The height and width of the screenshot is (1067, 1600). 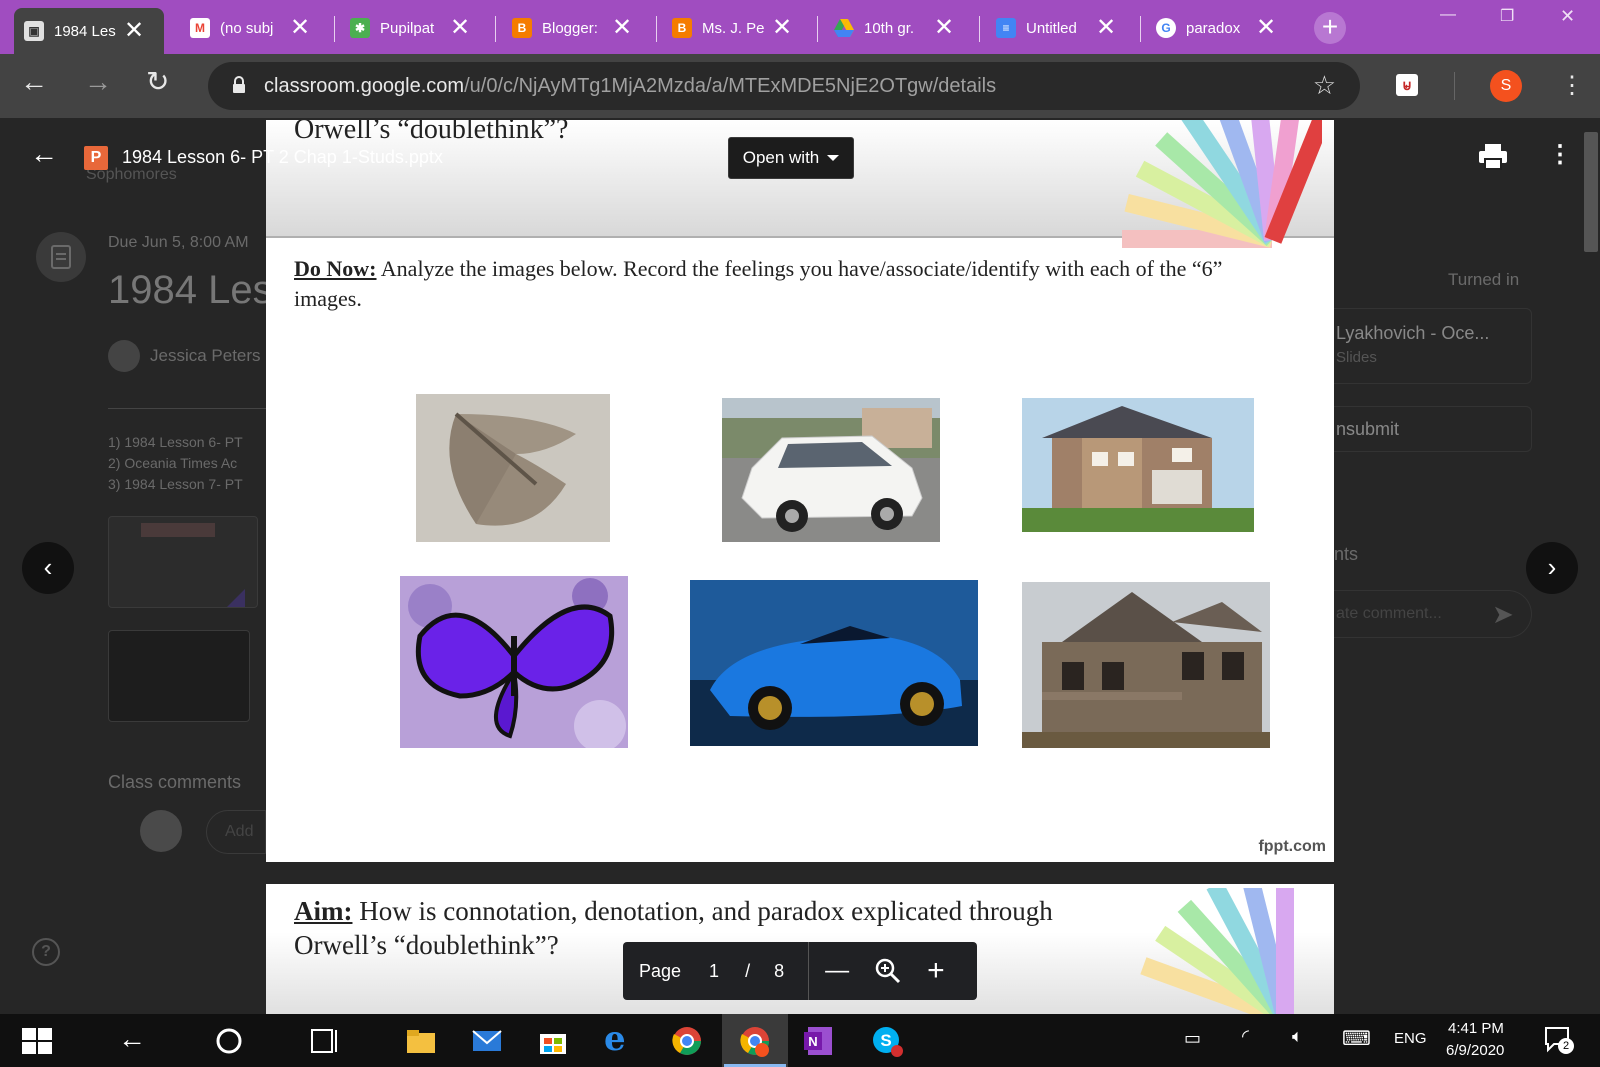 What do you see at coordinates (733, 28) in the screenshot?
I see `tab-title: Ms. J. Pe` at bounding box center [733, 28].